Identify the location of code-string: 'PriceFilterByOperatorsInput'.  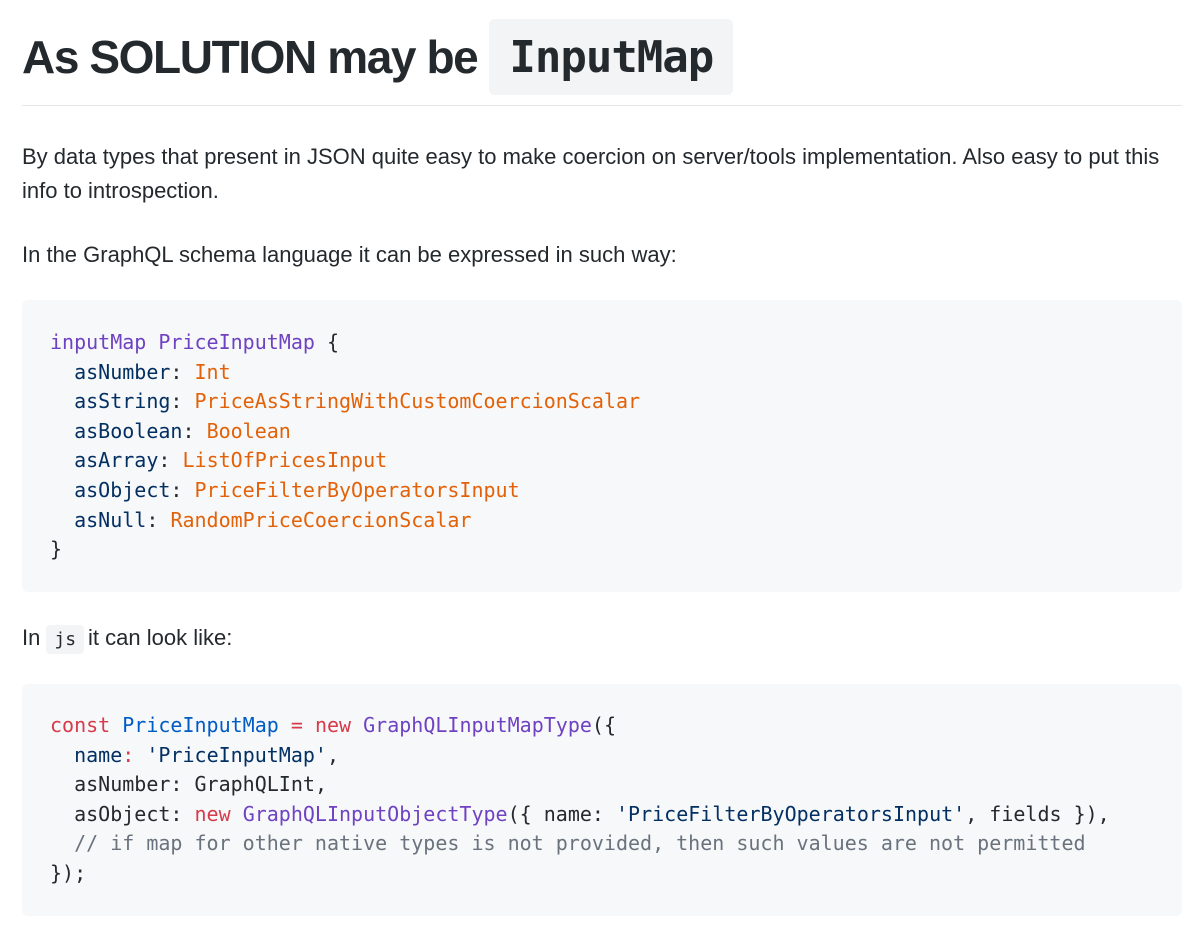
(791, 813).